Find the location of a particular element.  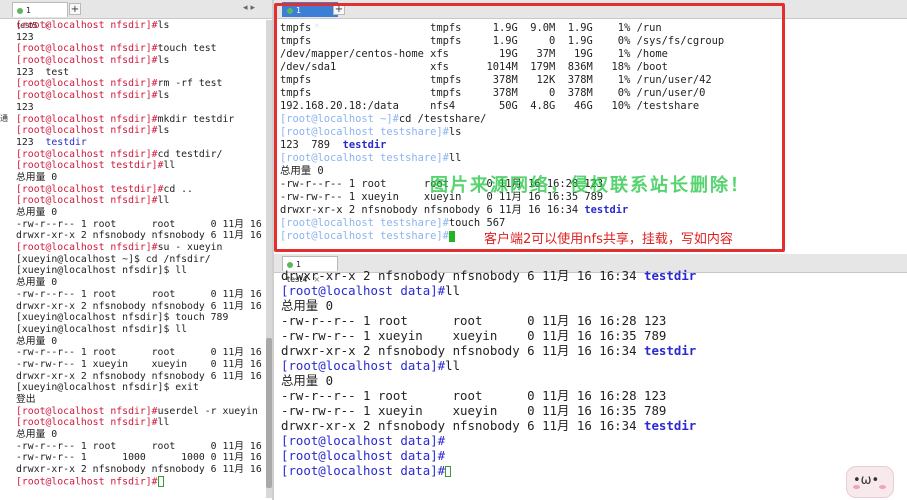

terminal-line: [xueyin@localhost nfsdir]$ exit is located at coordinates (144, 388).